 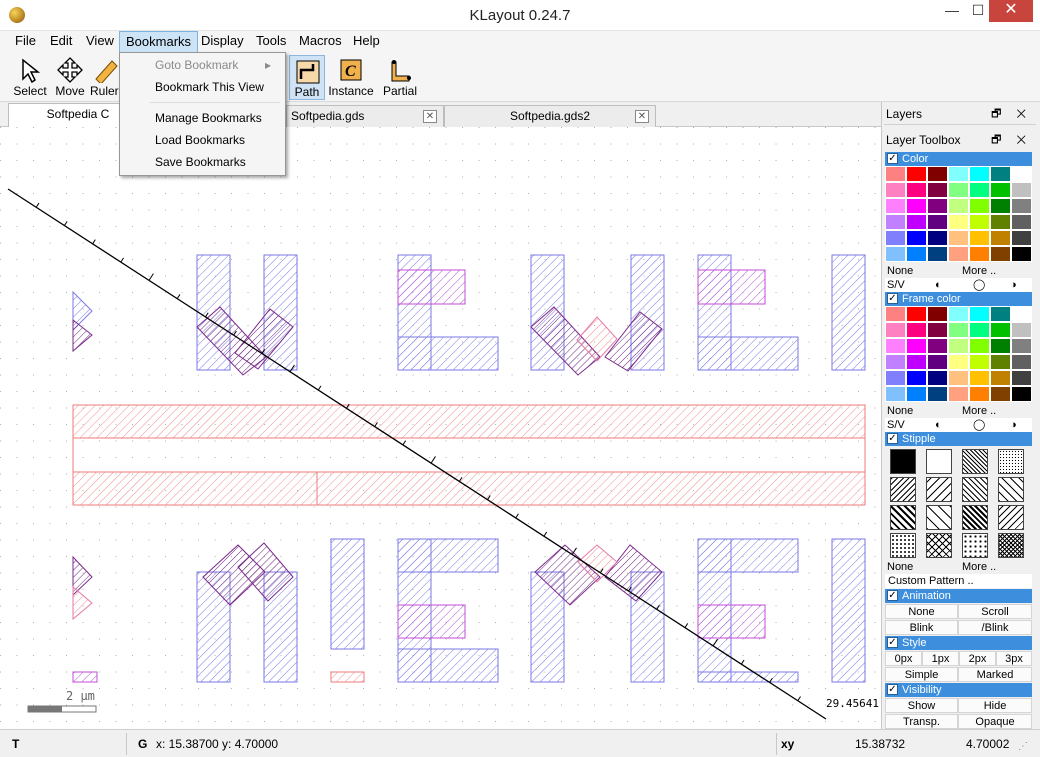 What do you see at coordinates (200, 162) in the screenshot?
I see `save-bookmarks-item: Save Bookmarks` at bounding box center [200, 162].